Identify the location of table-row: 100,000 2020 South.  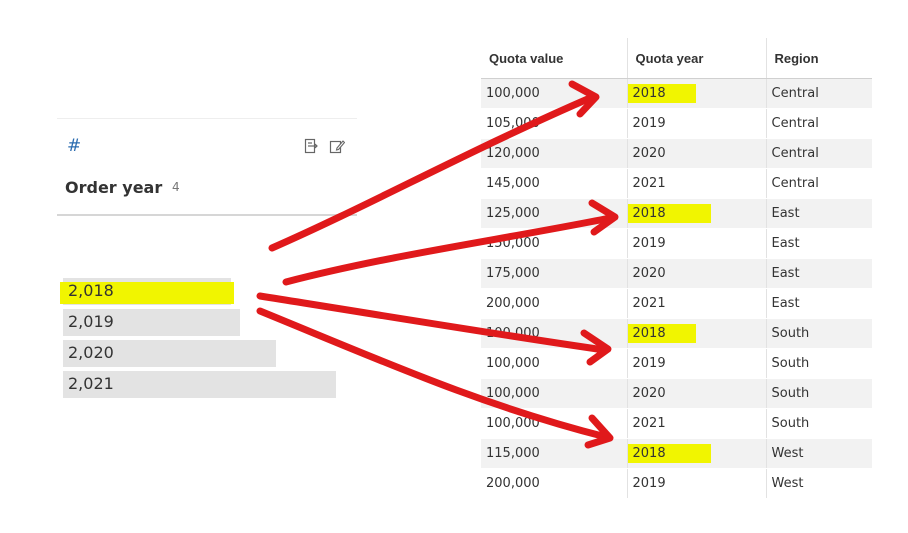
(676, 393).